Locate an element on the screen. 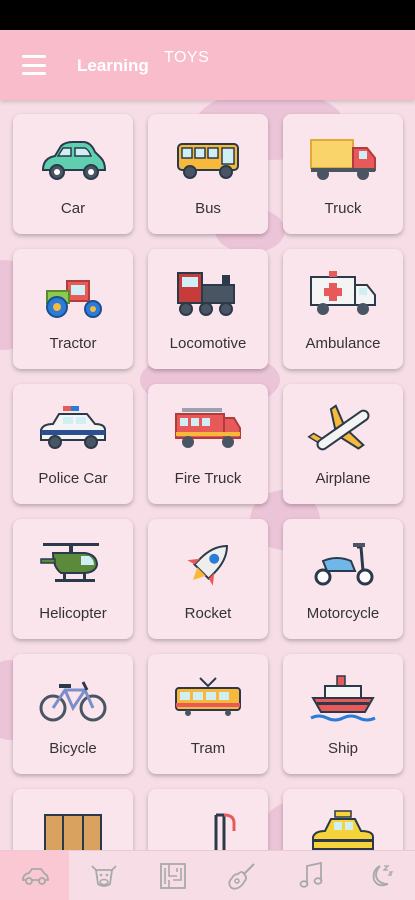 The width and height of the screenshot is (415, 900). card-ambulance: Ambulance is located at coordinates (343, 309).